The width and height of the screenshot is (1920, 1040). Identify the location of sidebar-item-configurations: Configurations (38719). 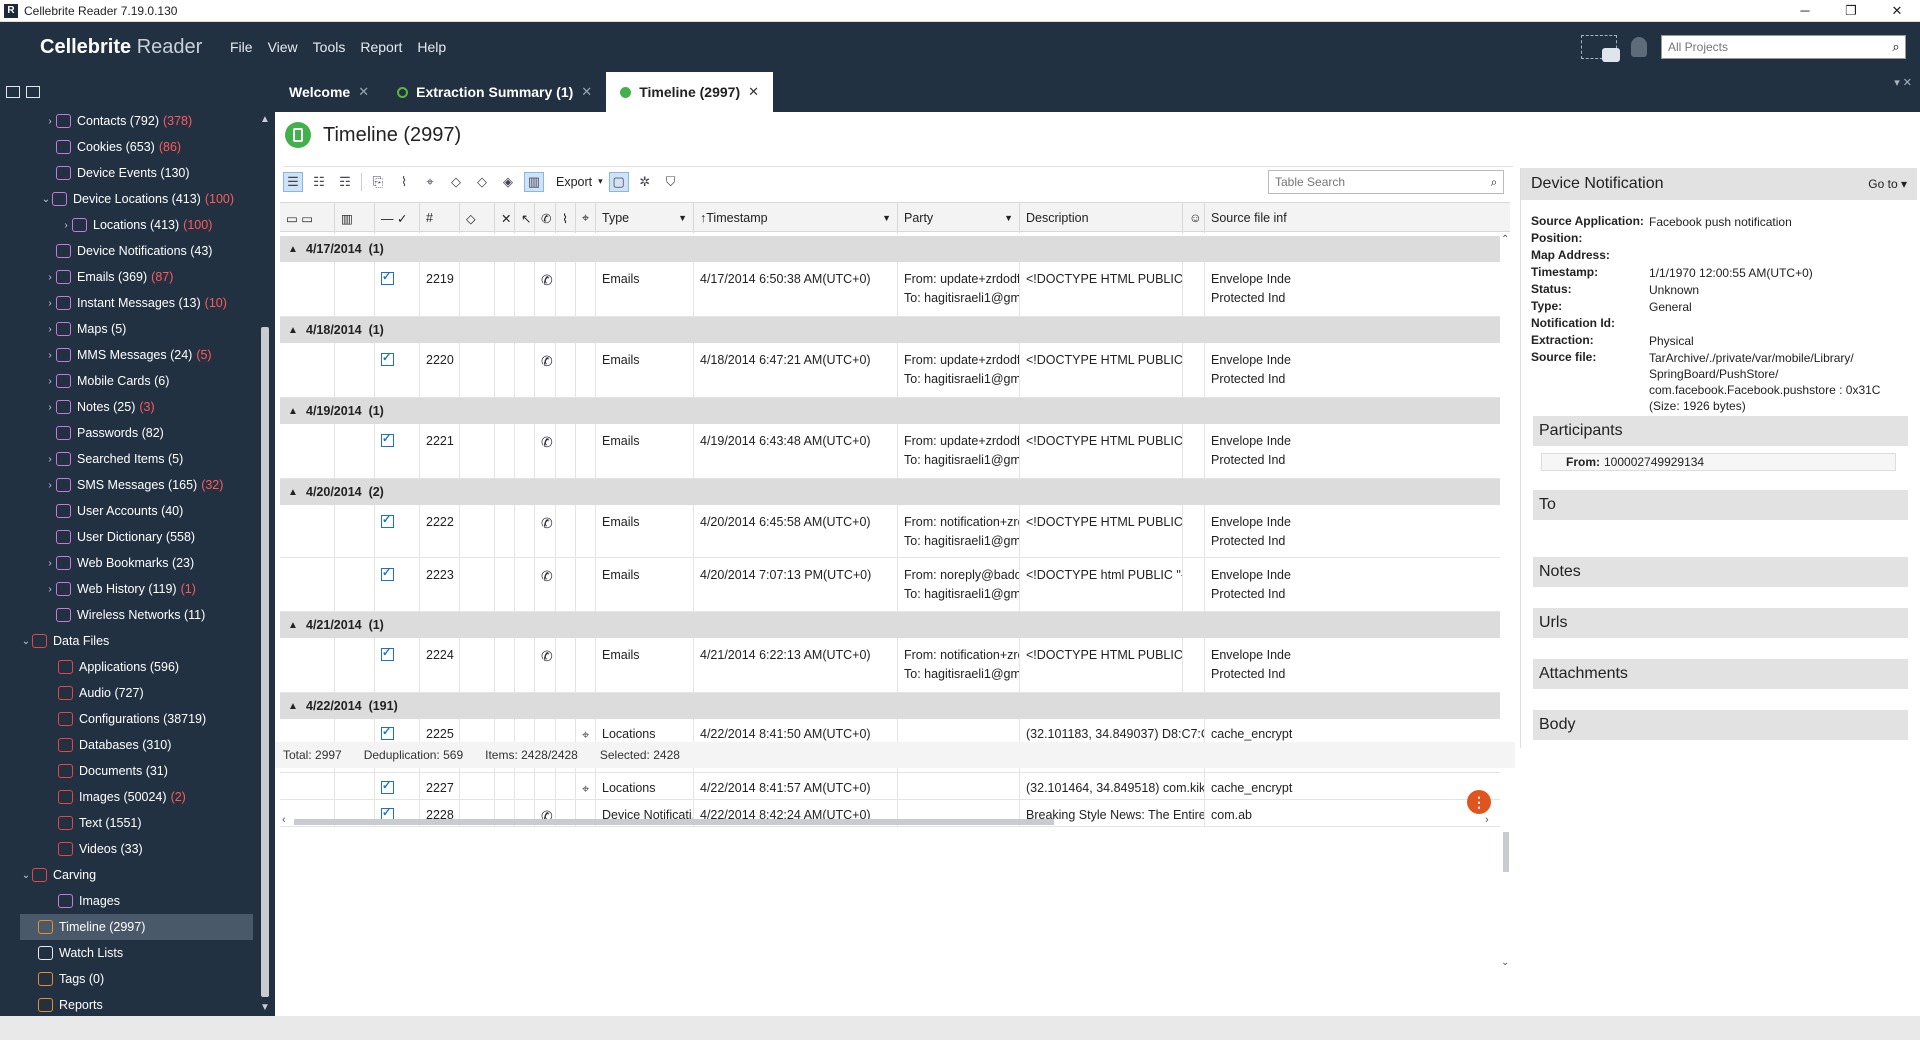
(127, 719).